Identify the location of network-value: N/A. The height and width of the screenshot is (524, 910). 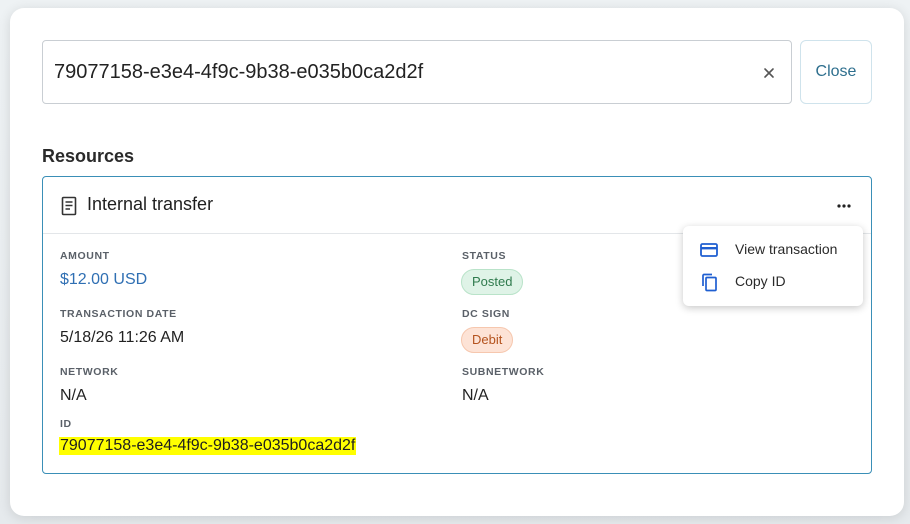
(73, 395).